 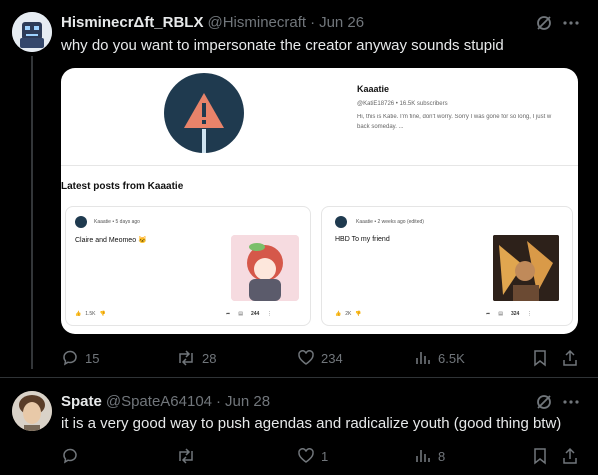 I want to click on like-button: 234, so click(x=320, y=358).